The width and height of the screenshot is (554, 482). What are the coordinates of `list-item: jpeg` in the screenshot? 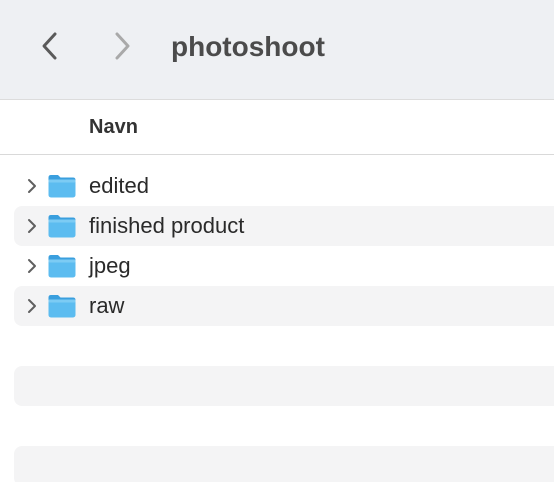 It's located at (277, 266).